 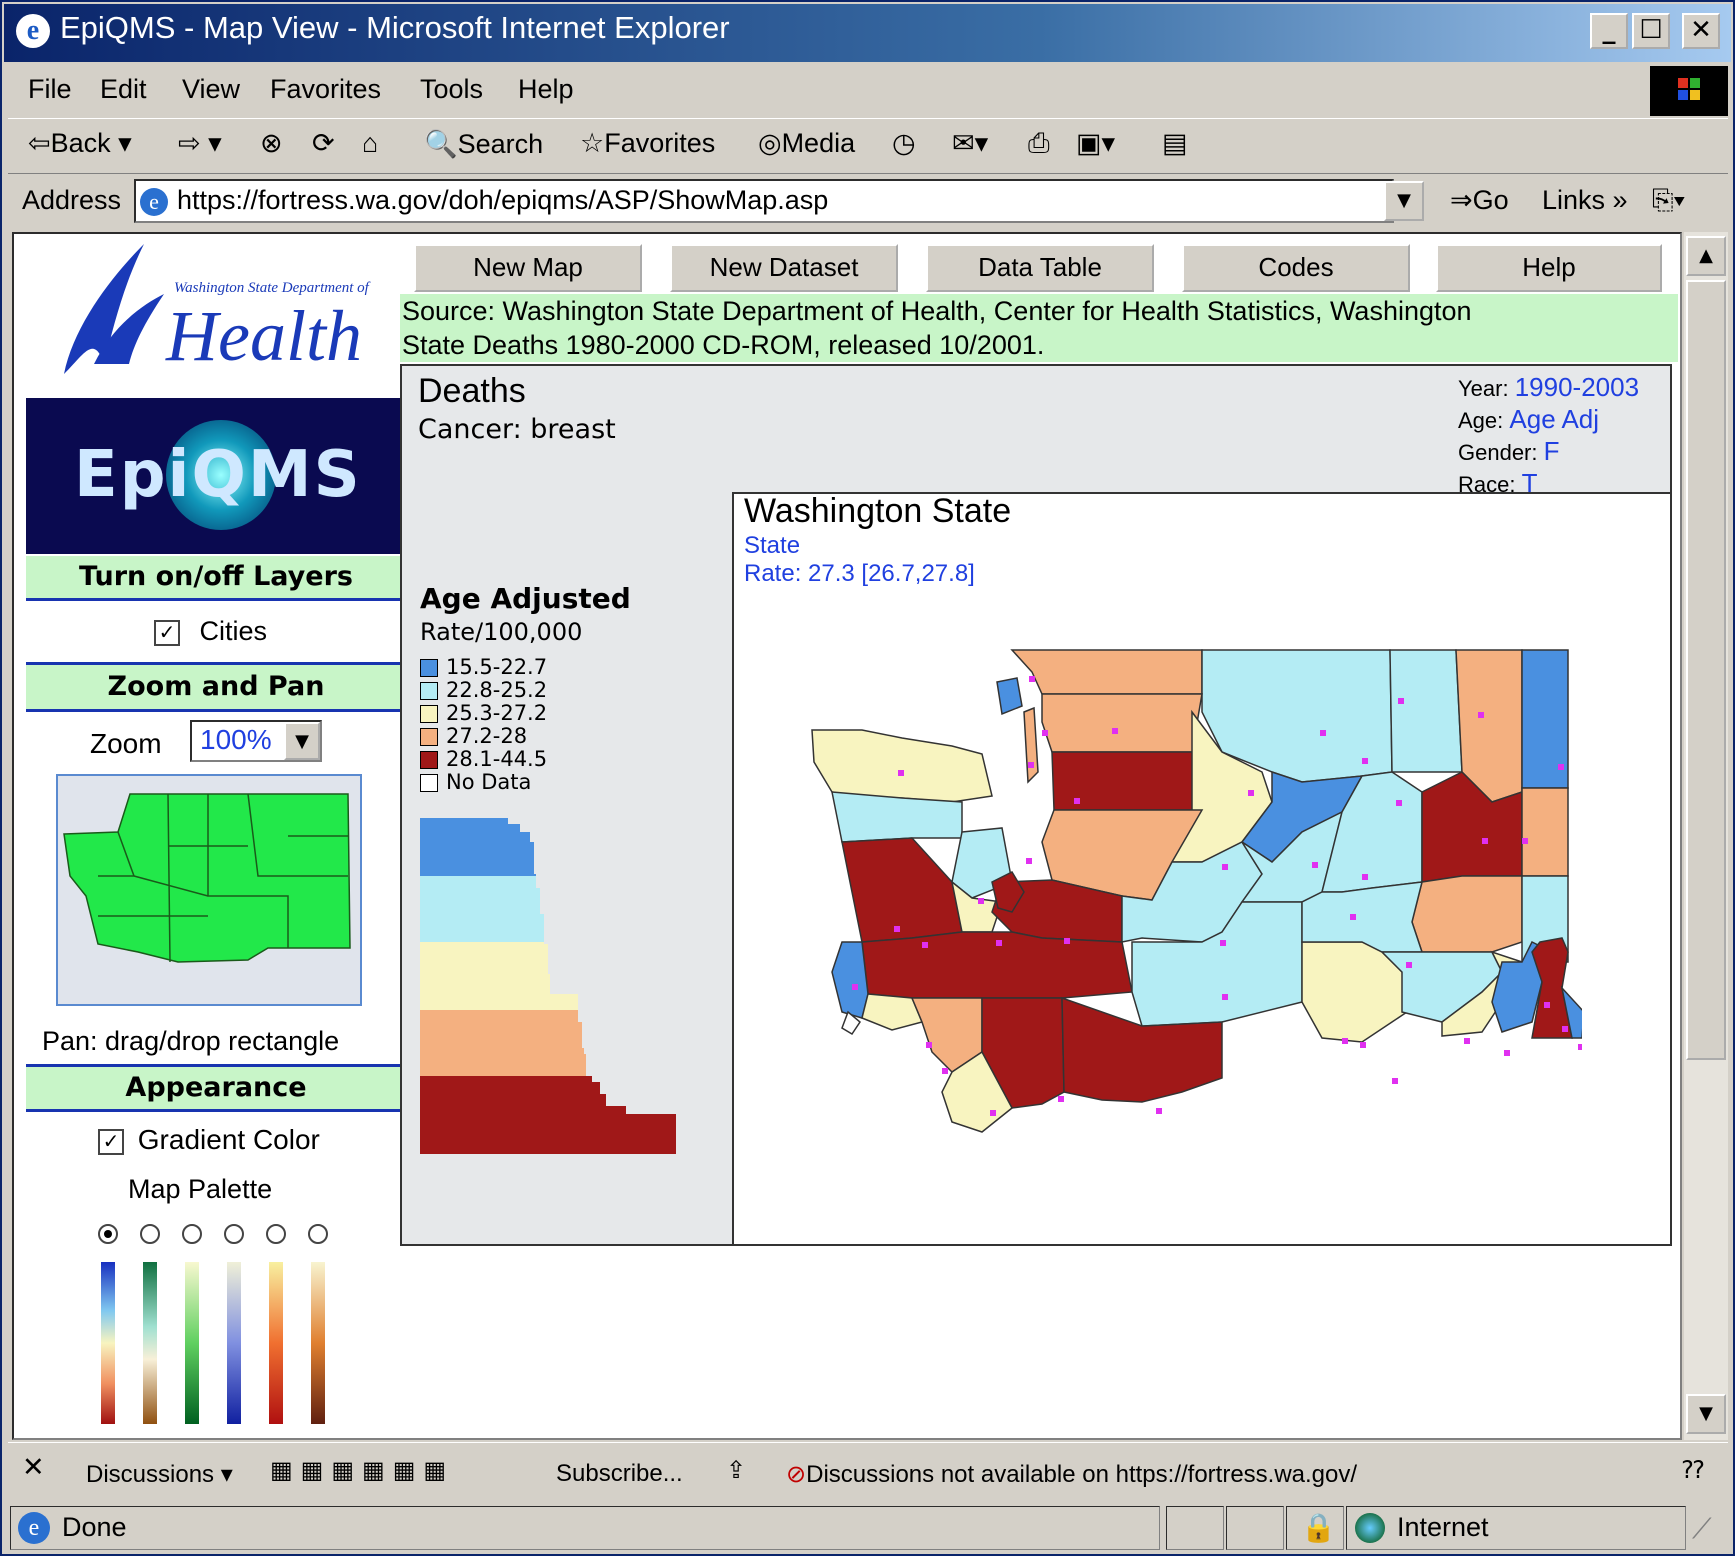 I want to click on legend-item: 15.5-22.7, so click(x=483, y=667).